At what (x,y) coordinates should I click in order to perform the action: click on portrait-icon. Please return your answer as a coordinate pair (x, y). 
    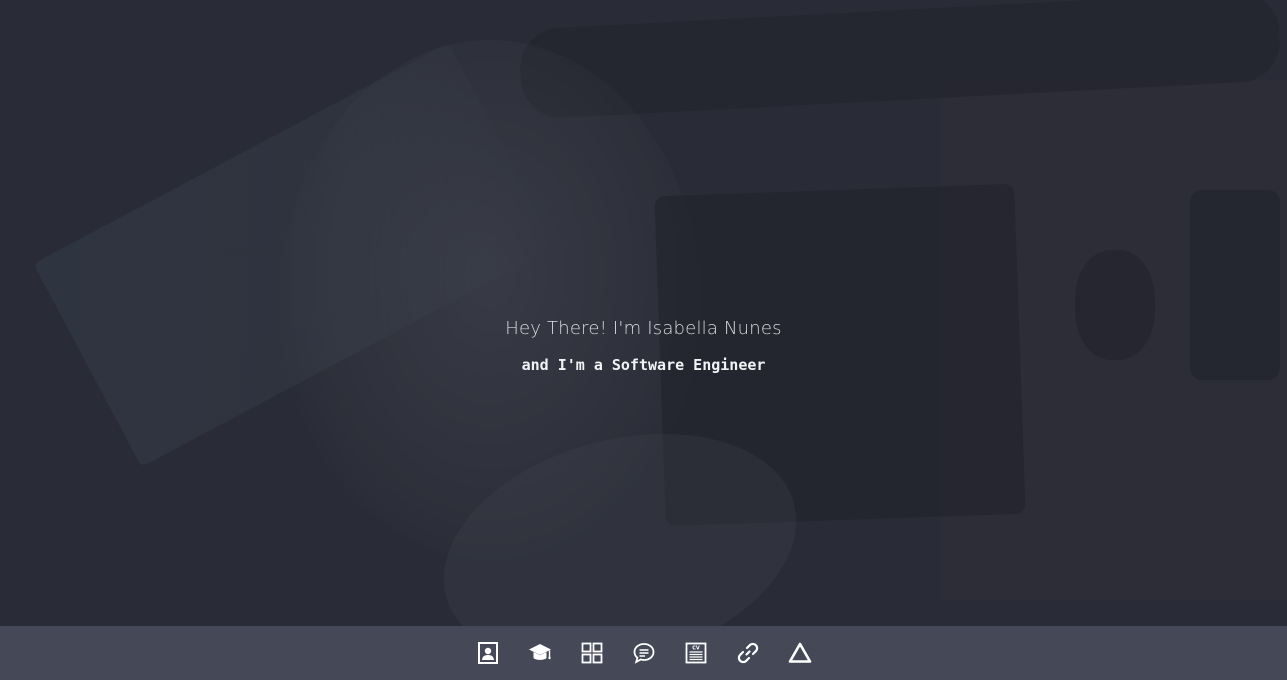
    Looking at the image, I should click on (487, 653).